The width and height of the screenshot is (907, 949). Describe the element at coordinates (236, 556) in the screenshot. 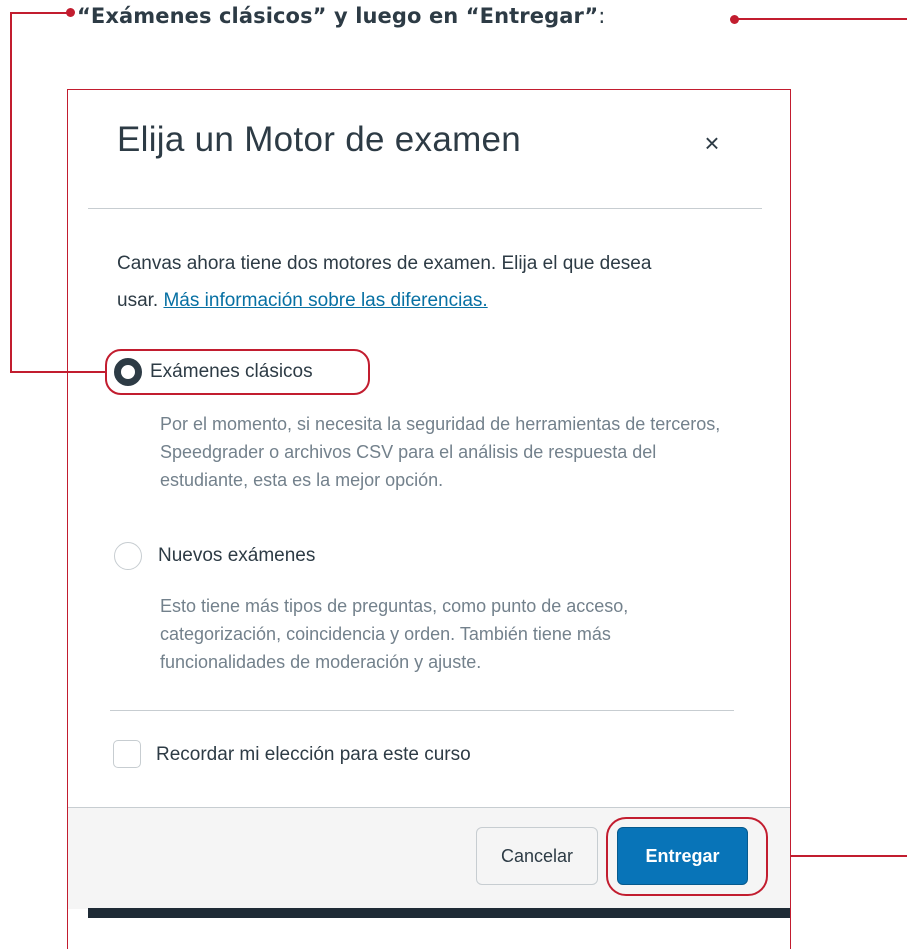

I see `option-new-label: Nuevos exámenes` at that location.